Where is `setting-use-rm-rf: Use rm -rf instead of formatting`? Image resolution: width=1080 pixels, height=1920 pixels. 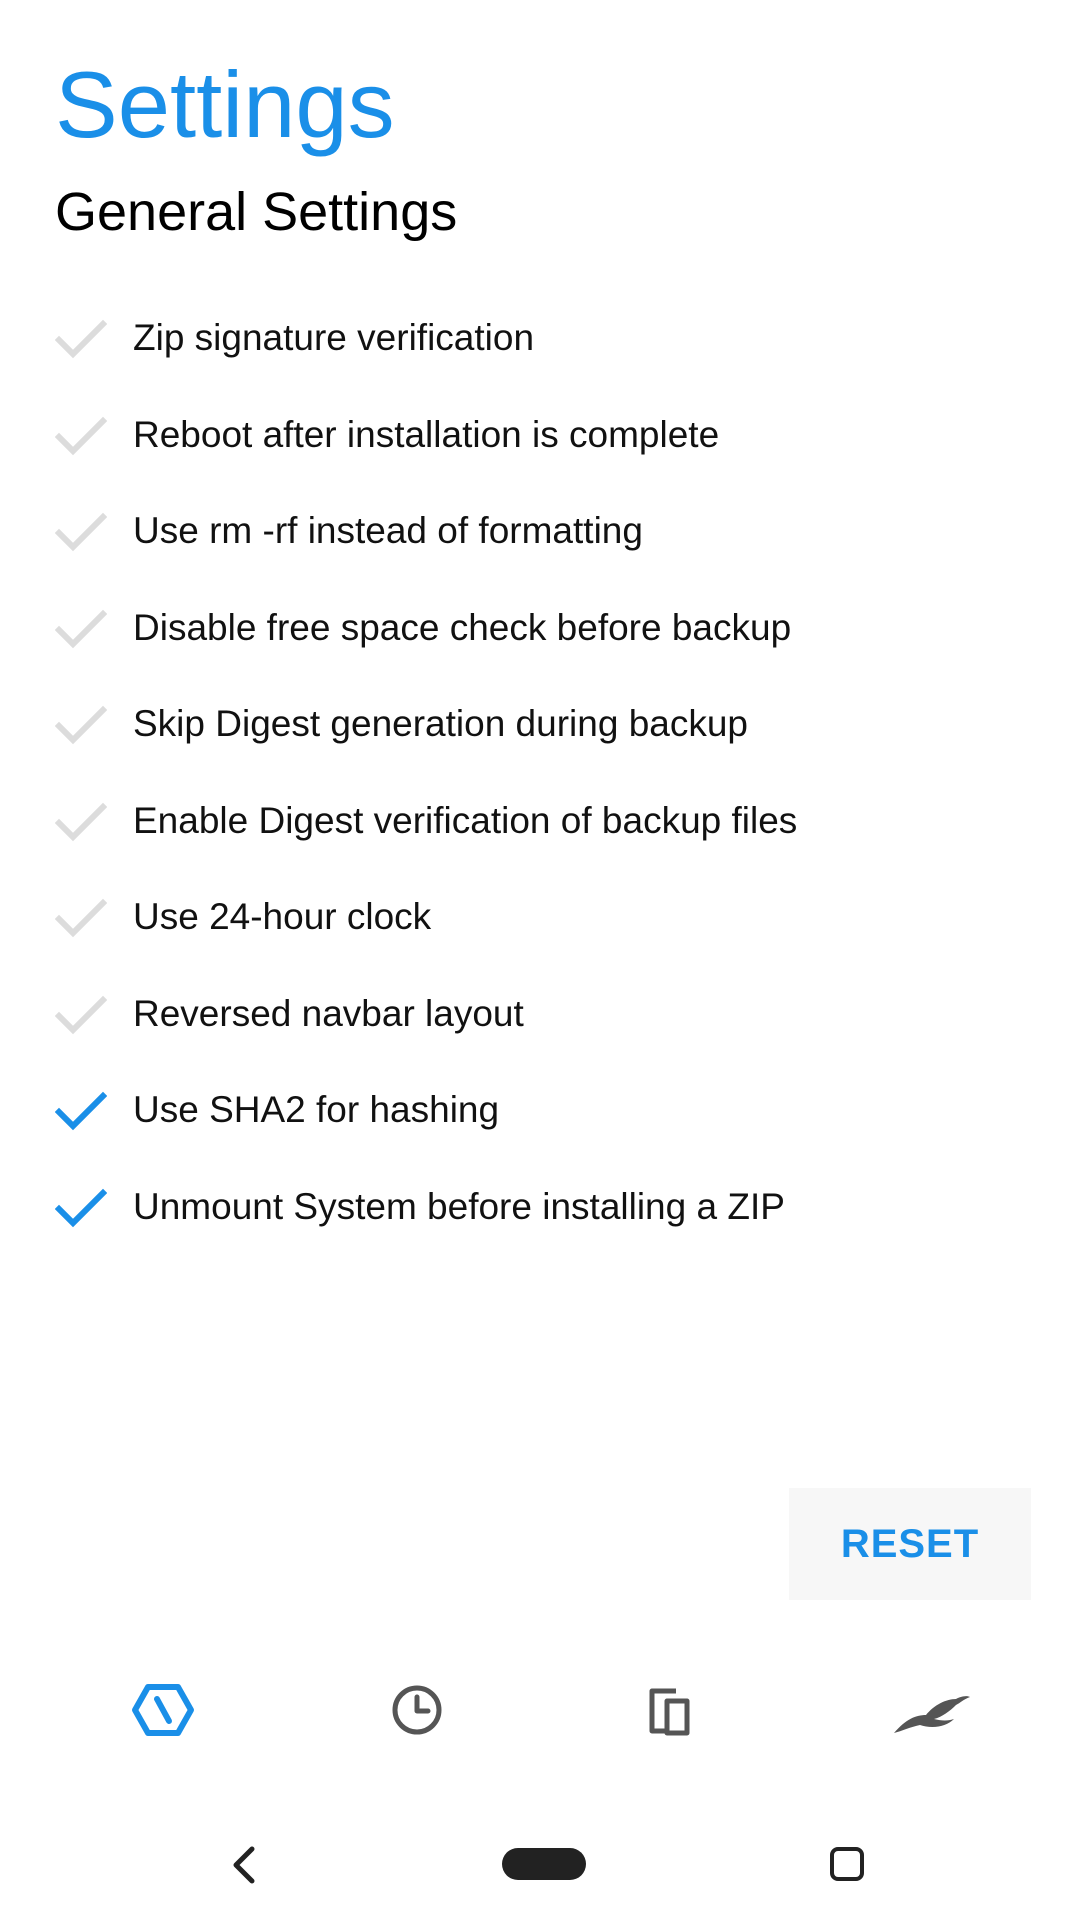
setting-use-rm-rf: Use rm -rf instead of formatting is located at coordinates (540, 531).